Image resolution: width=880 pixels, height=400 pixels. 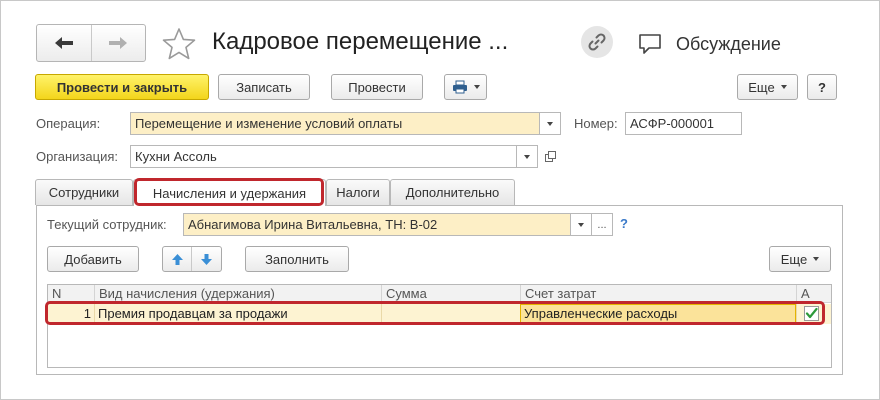 I want to click on table-more-label: Еще, so click(x=794, y=259).